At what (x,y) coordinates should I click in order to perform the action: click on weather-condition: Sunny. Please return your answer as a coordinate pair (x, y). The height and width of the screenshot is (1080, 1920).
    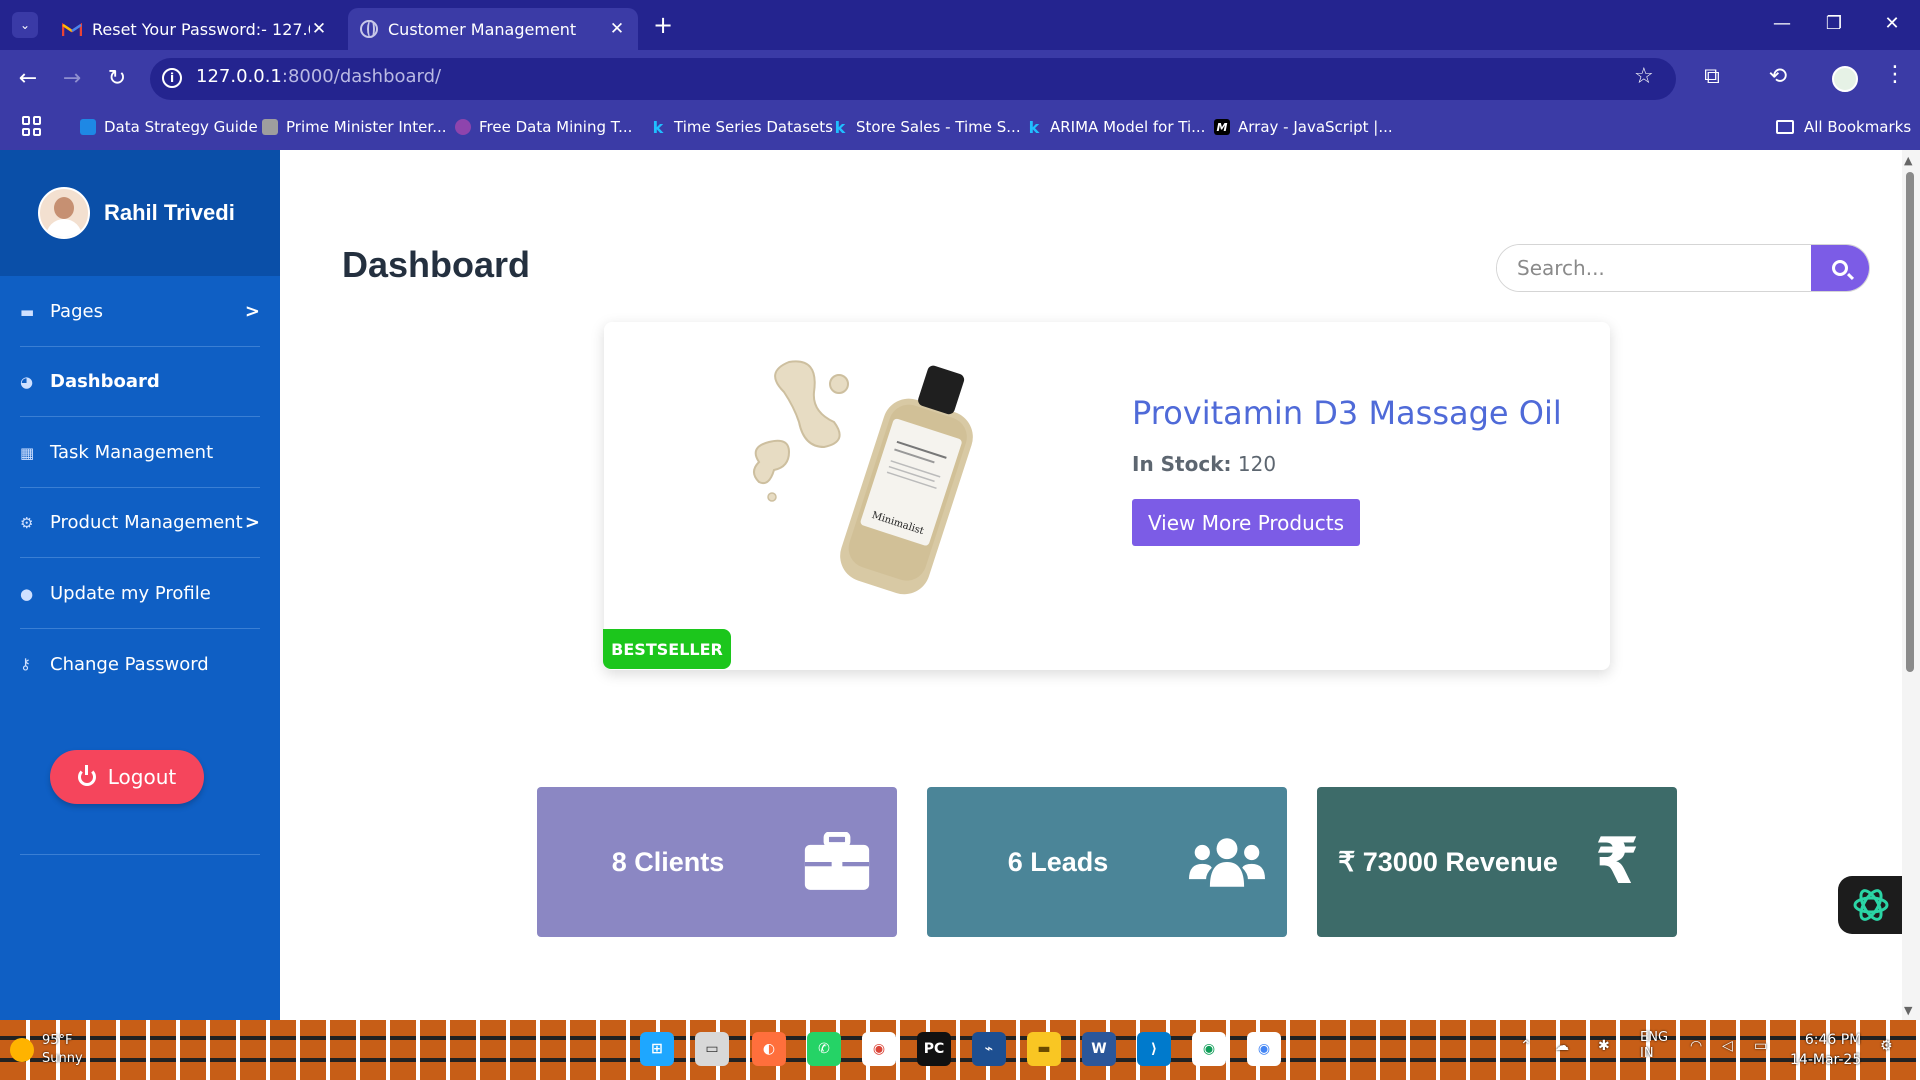
    Looking at the image, I should click on (62, 1058).